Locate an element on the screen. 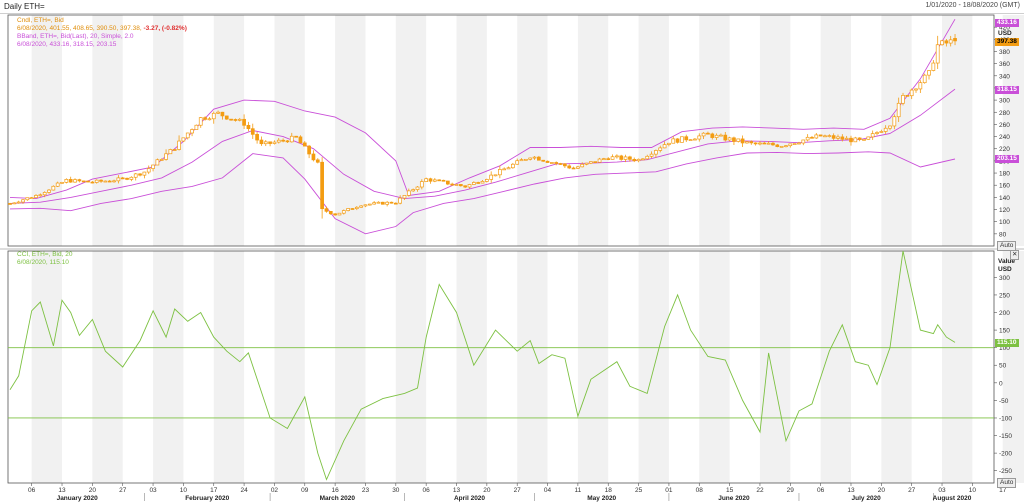 The image size is (1024, 502). cci-tick-label: 0 is located at coordinates (1001, 383).